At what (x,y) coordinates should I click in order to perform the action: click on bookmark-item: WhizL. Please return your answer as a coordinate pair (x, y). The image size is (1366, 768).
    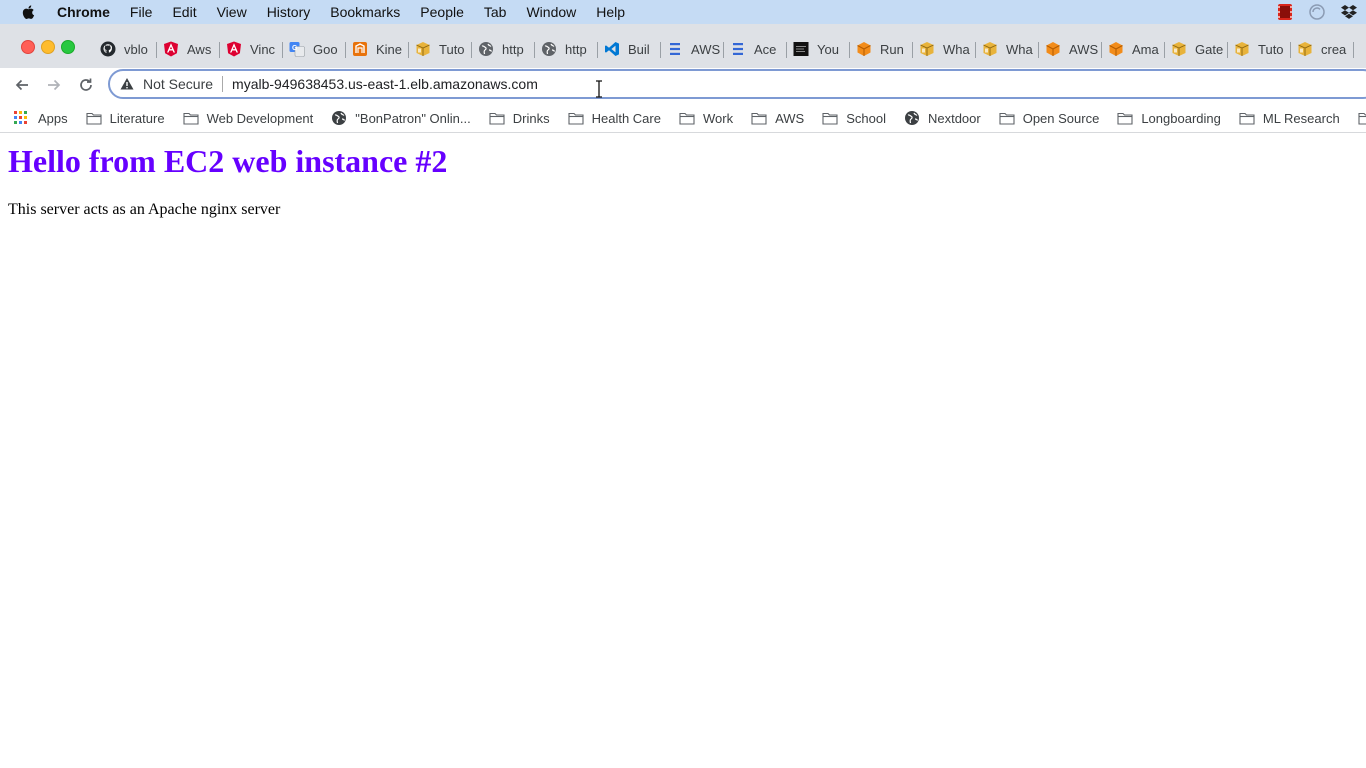
    Looking at the image, I should click on (1362, 118).